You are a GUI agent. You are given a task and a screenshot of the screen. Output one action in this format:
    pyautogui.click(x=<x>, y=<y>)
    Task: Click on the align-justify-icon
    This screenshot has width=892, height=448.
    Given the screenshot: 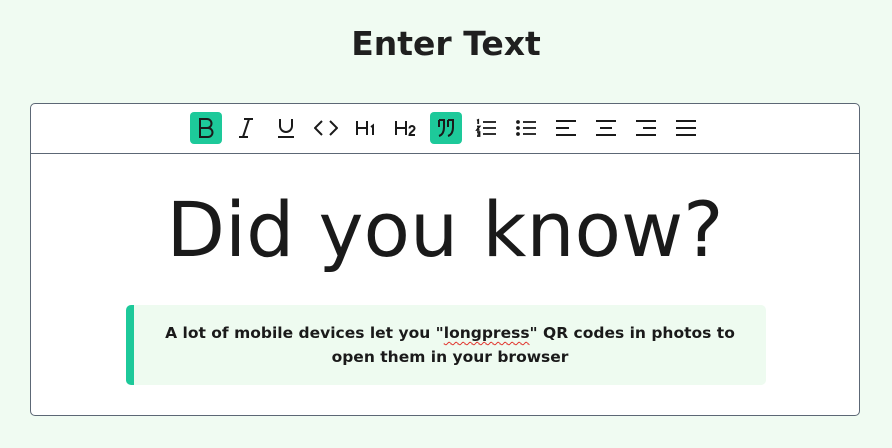 What is the action you would take?
    pyautogui.click(x=686, y=128)
    